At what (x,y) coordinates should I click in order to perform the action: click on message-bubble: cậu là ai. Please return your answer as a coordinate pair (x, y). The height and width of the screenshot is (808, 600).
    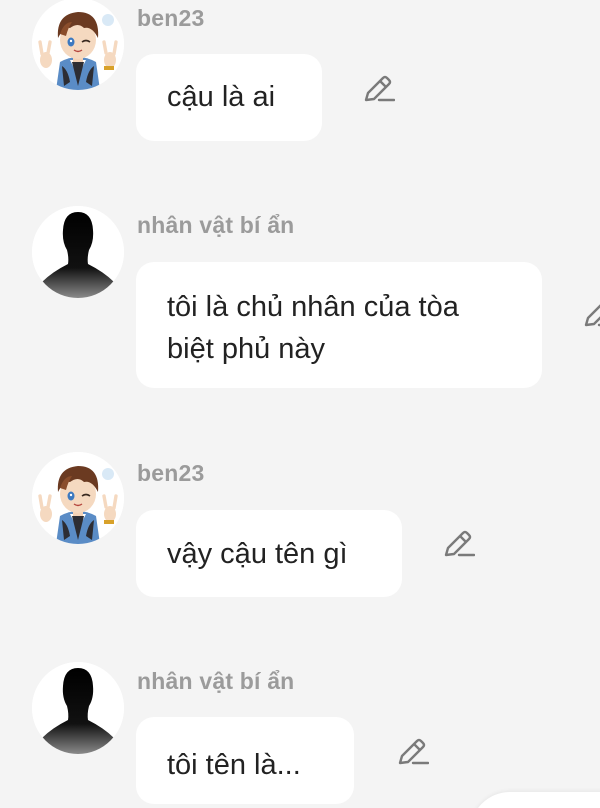
    Looking at the image, I should click on (229, 97).